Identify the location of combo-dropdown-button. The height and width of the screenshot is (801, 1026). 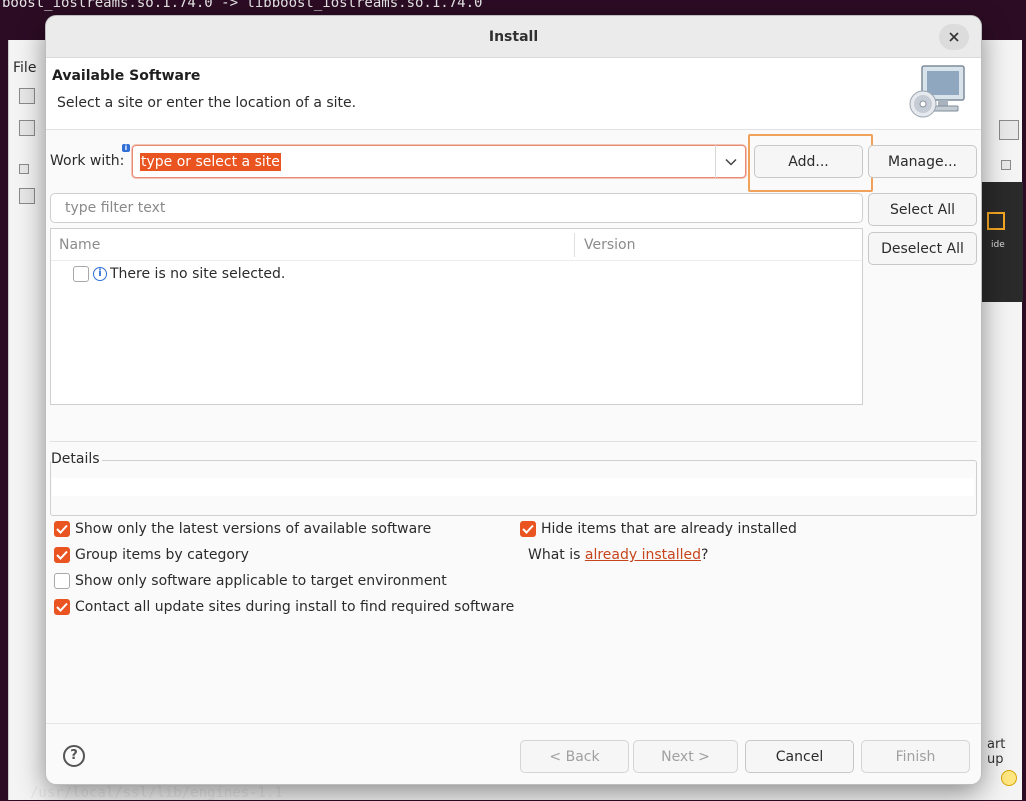
(730, 161).